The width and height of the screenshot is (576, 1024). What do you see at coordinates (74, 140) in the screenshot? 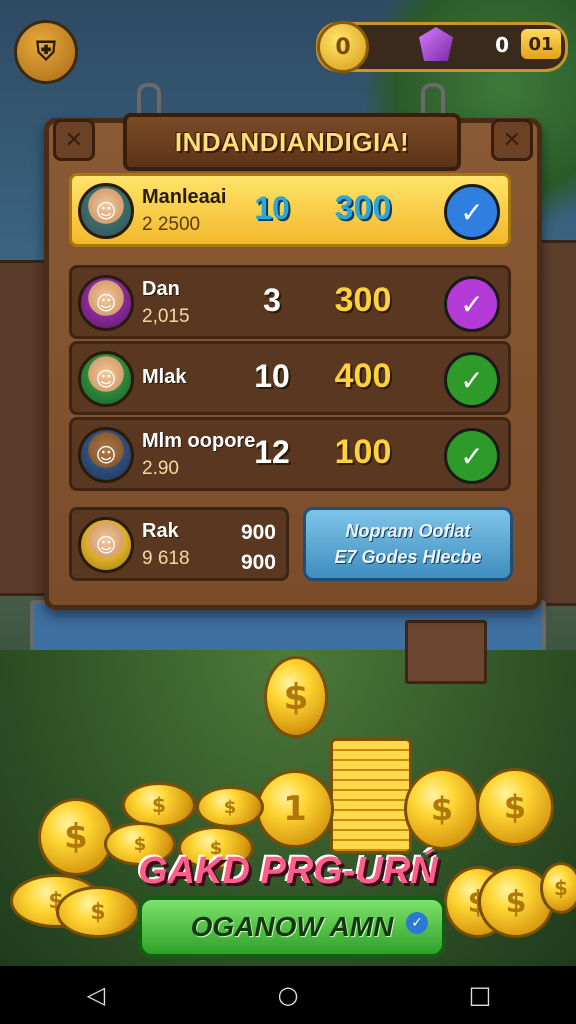
I see `close-left-icon: ✕` at bounding box center [74, 140].